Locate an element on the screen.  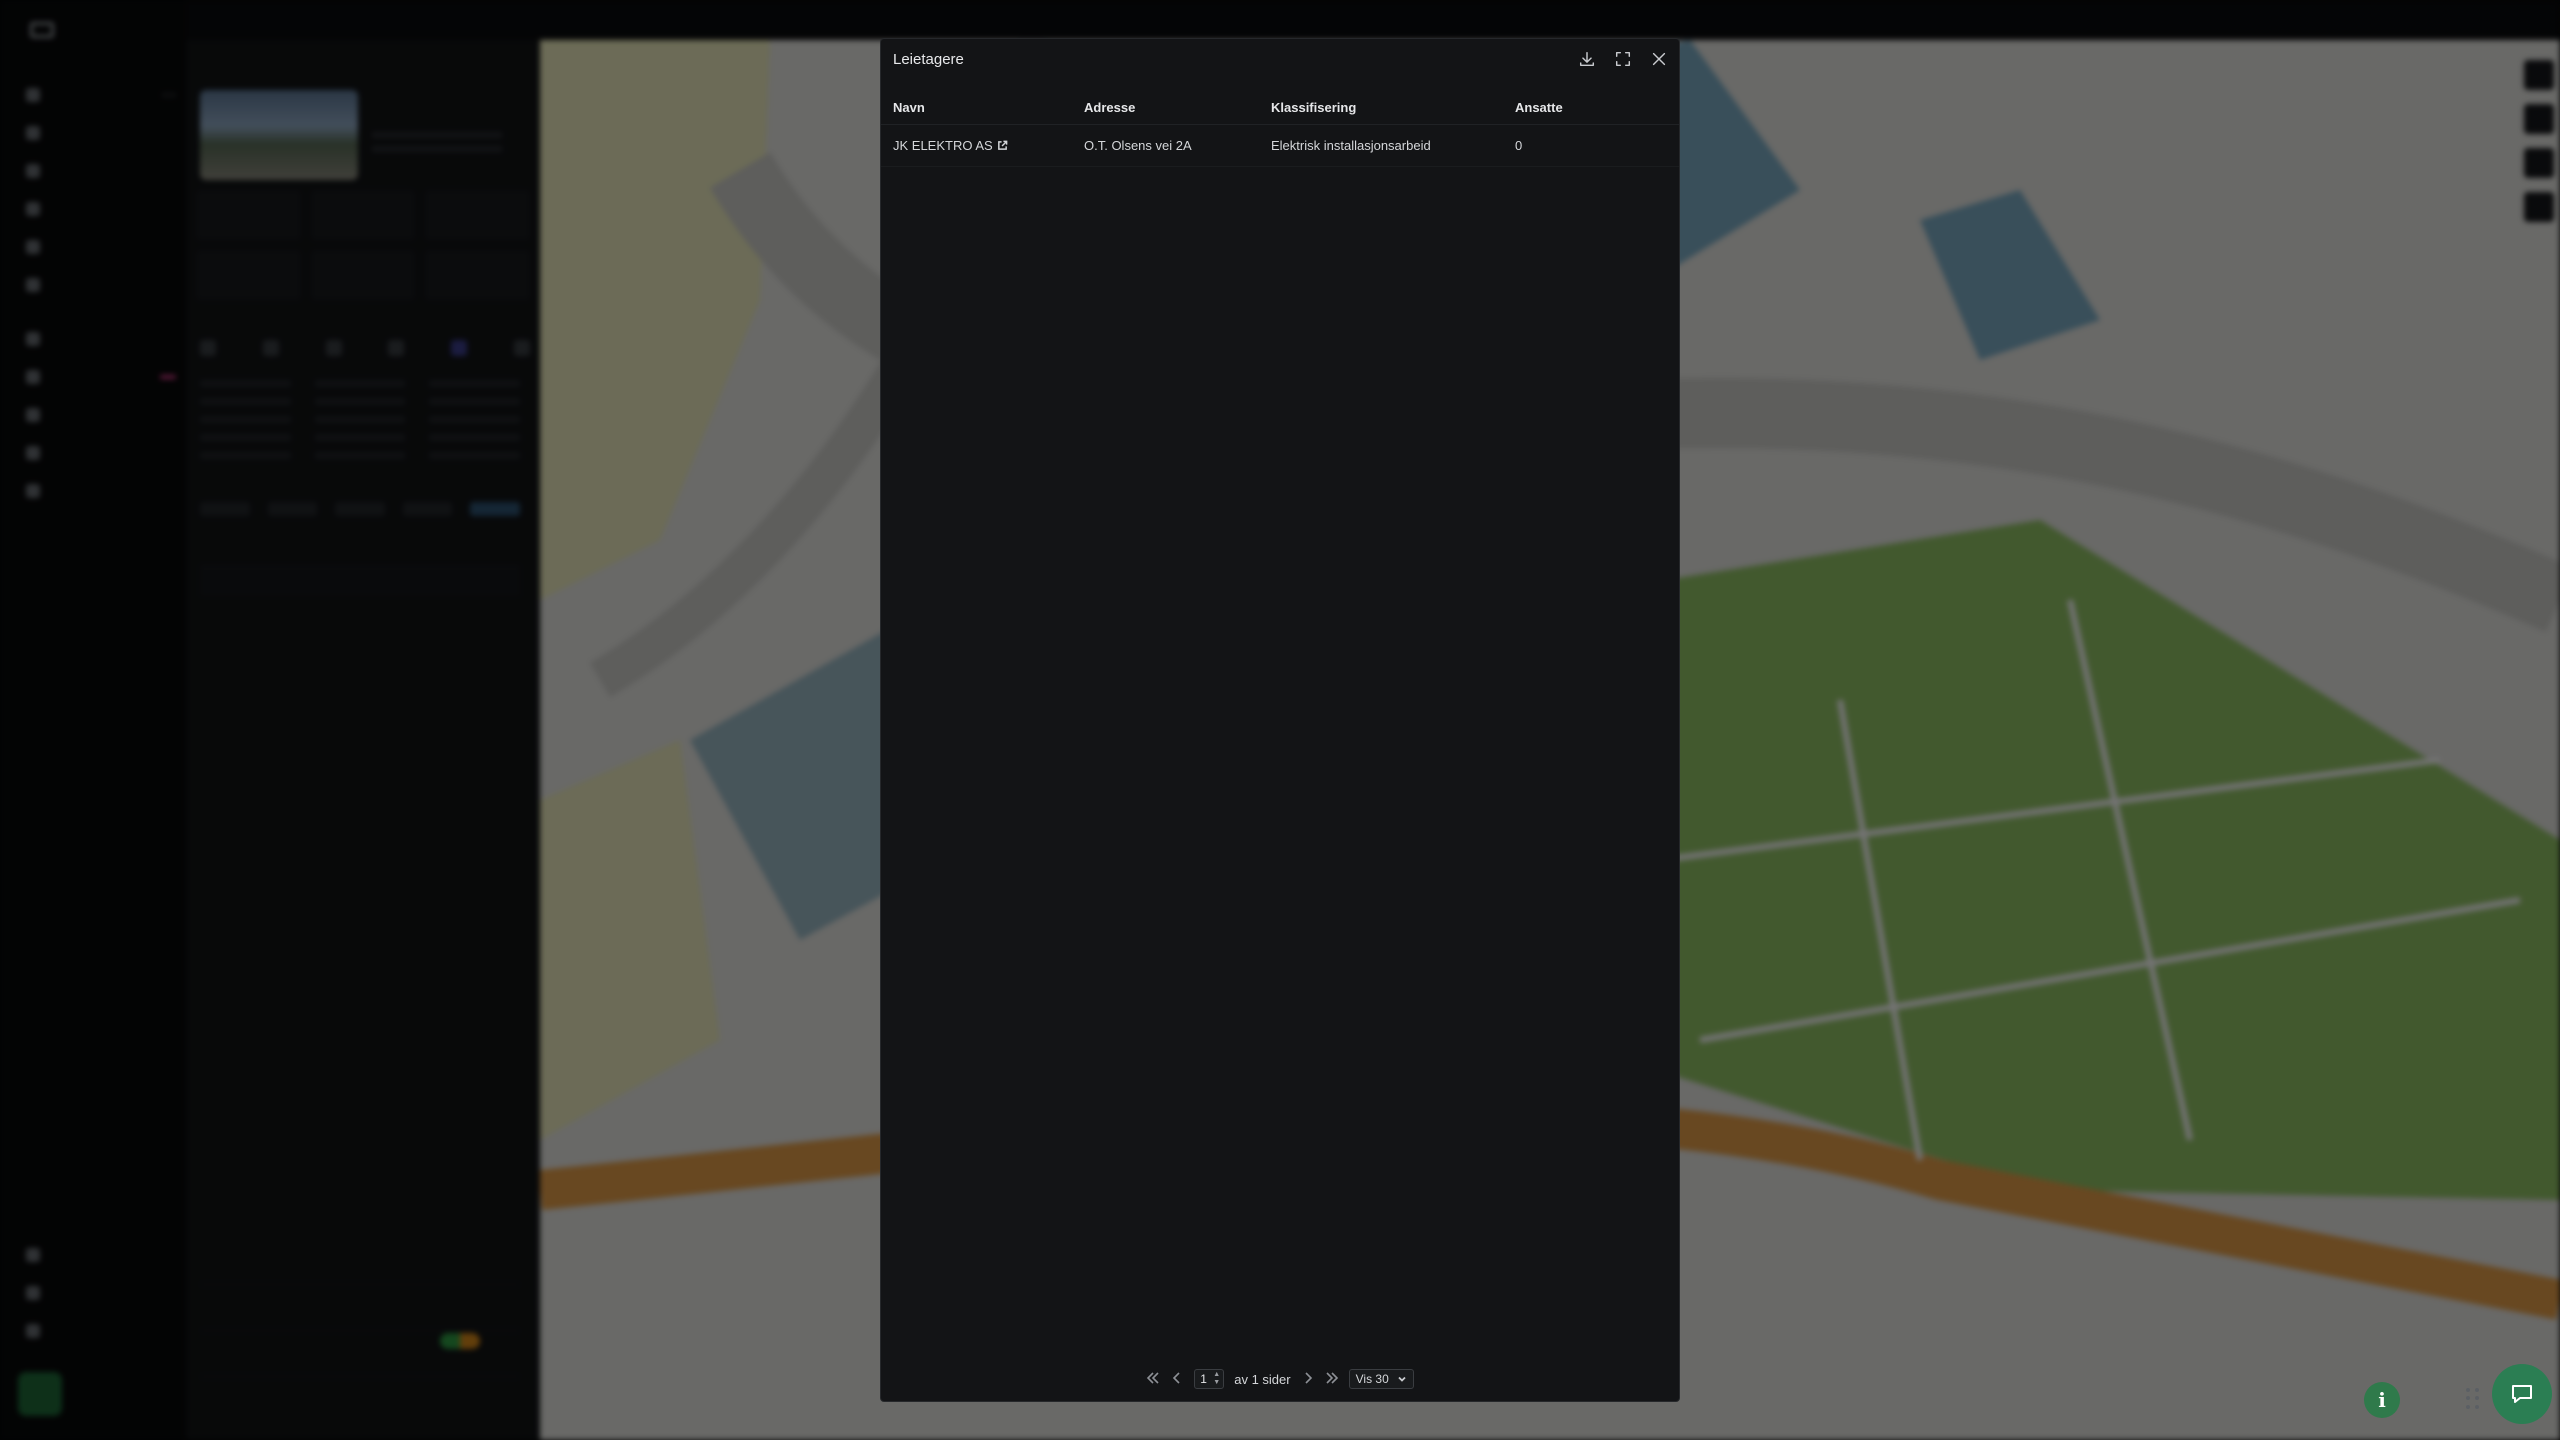
column-header-navn: Navn is located at coordinates (982, 107).